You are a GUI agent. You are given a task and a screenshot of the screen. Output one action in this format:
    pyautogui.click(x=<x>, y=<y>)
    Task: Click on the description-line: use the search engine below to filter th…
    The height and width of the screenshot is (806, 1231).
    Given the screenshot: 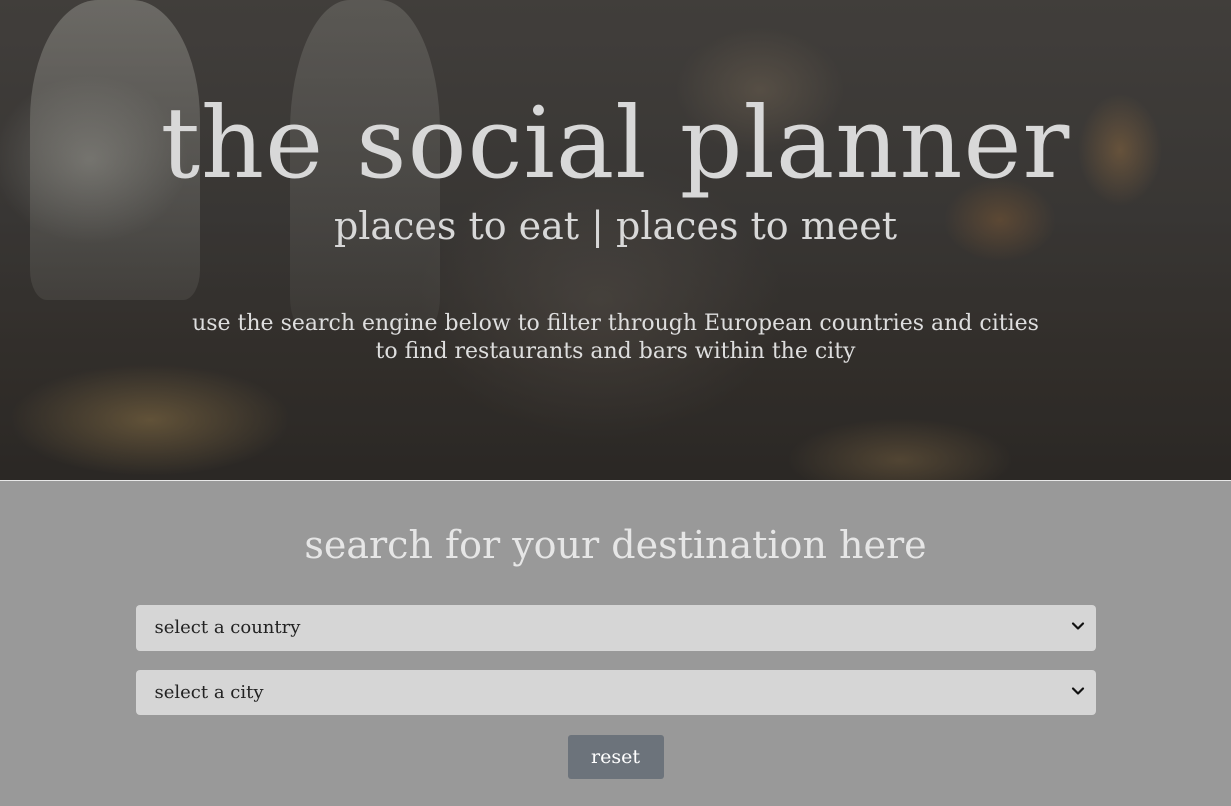 What is the action you would take?
    pyautogui.click(x=615, y=323)
    